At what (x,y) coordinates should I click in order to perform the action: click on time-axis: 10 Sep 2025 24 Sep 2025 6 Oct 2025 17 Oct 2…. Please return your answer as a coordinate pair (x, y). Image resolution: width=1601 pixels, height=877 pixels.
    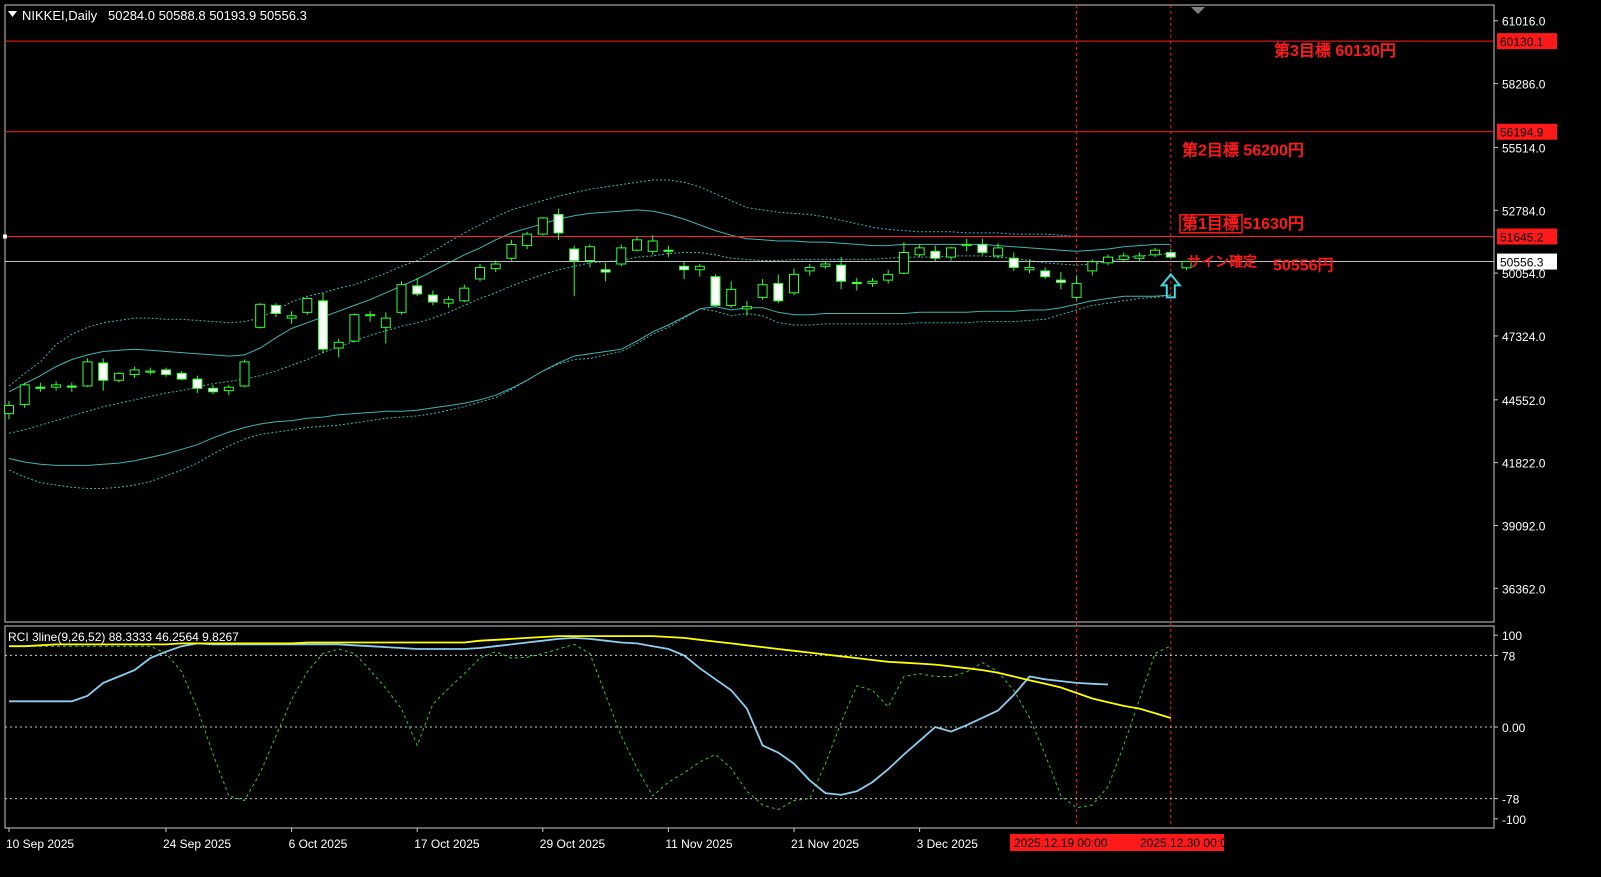
    Looking at the image, I should click on (492, 839).